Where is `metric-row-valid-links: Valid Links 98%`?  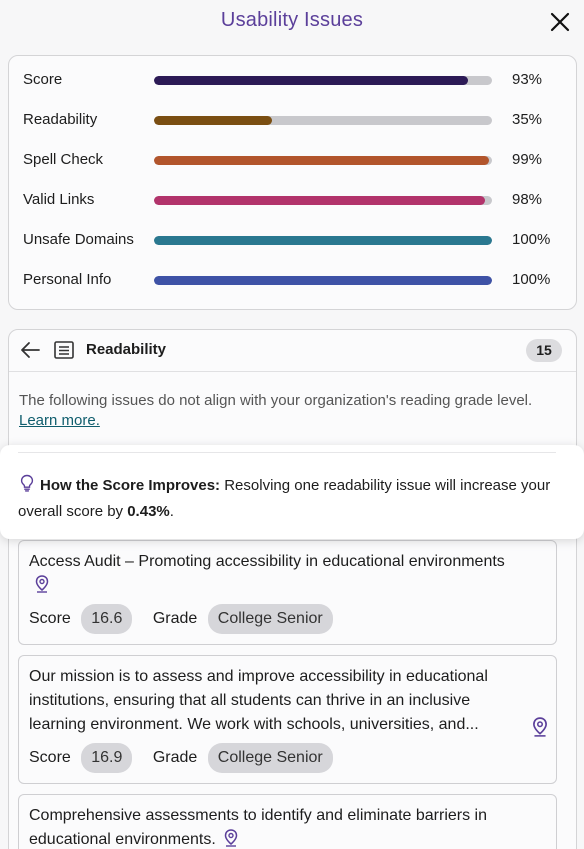
metric-row-valid-links: Valid Links 98% is located at coordinates (292, 200).